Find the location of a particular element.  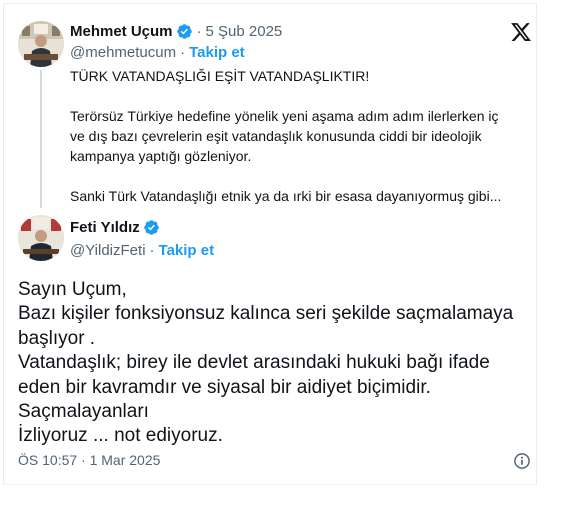

reply-line: İzliyoruz ... not ediyoruz. is located at coordinates (120, 436).